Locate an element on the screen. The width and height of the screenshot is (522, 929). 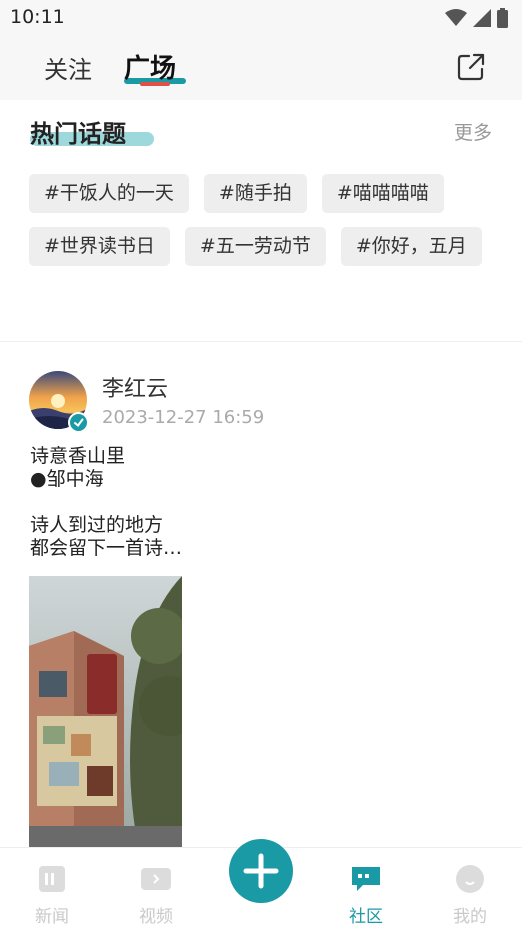
topic-chip-list: #干饭人的一天 #随手拍 #喵喵喵喵 #世界读书日 #五一劳动节 #你好，五月 is located at coordinates (264, 220).